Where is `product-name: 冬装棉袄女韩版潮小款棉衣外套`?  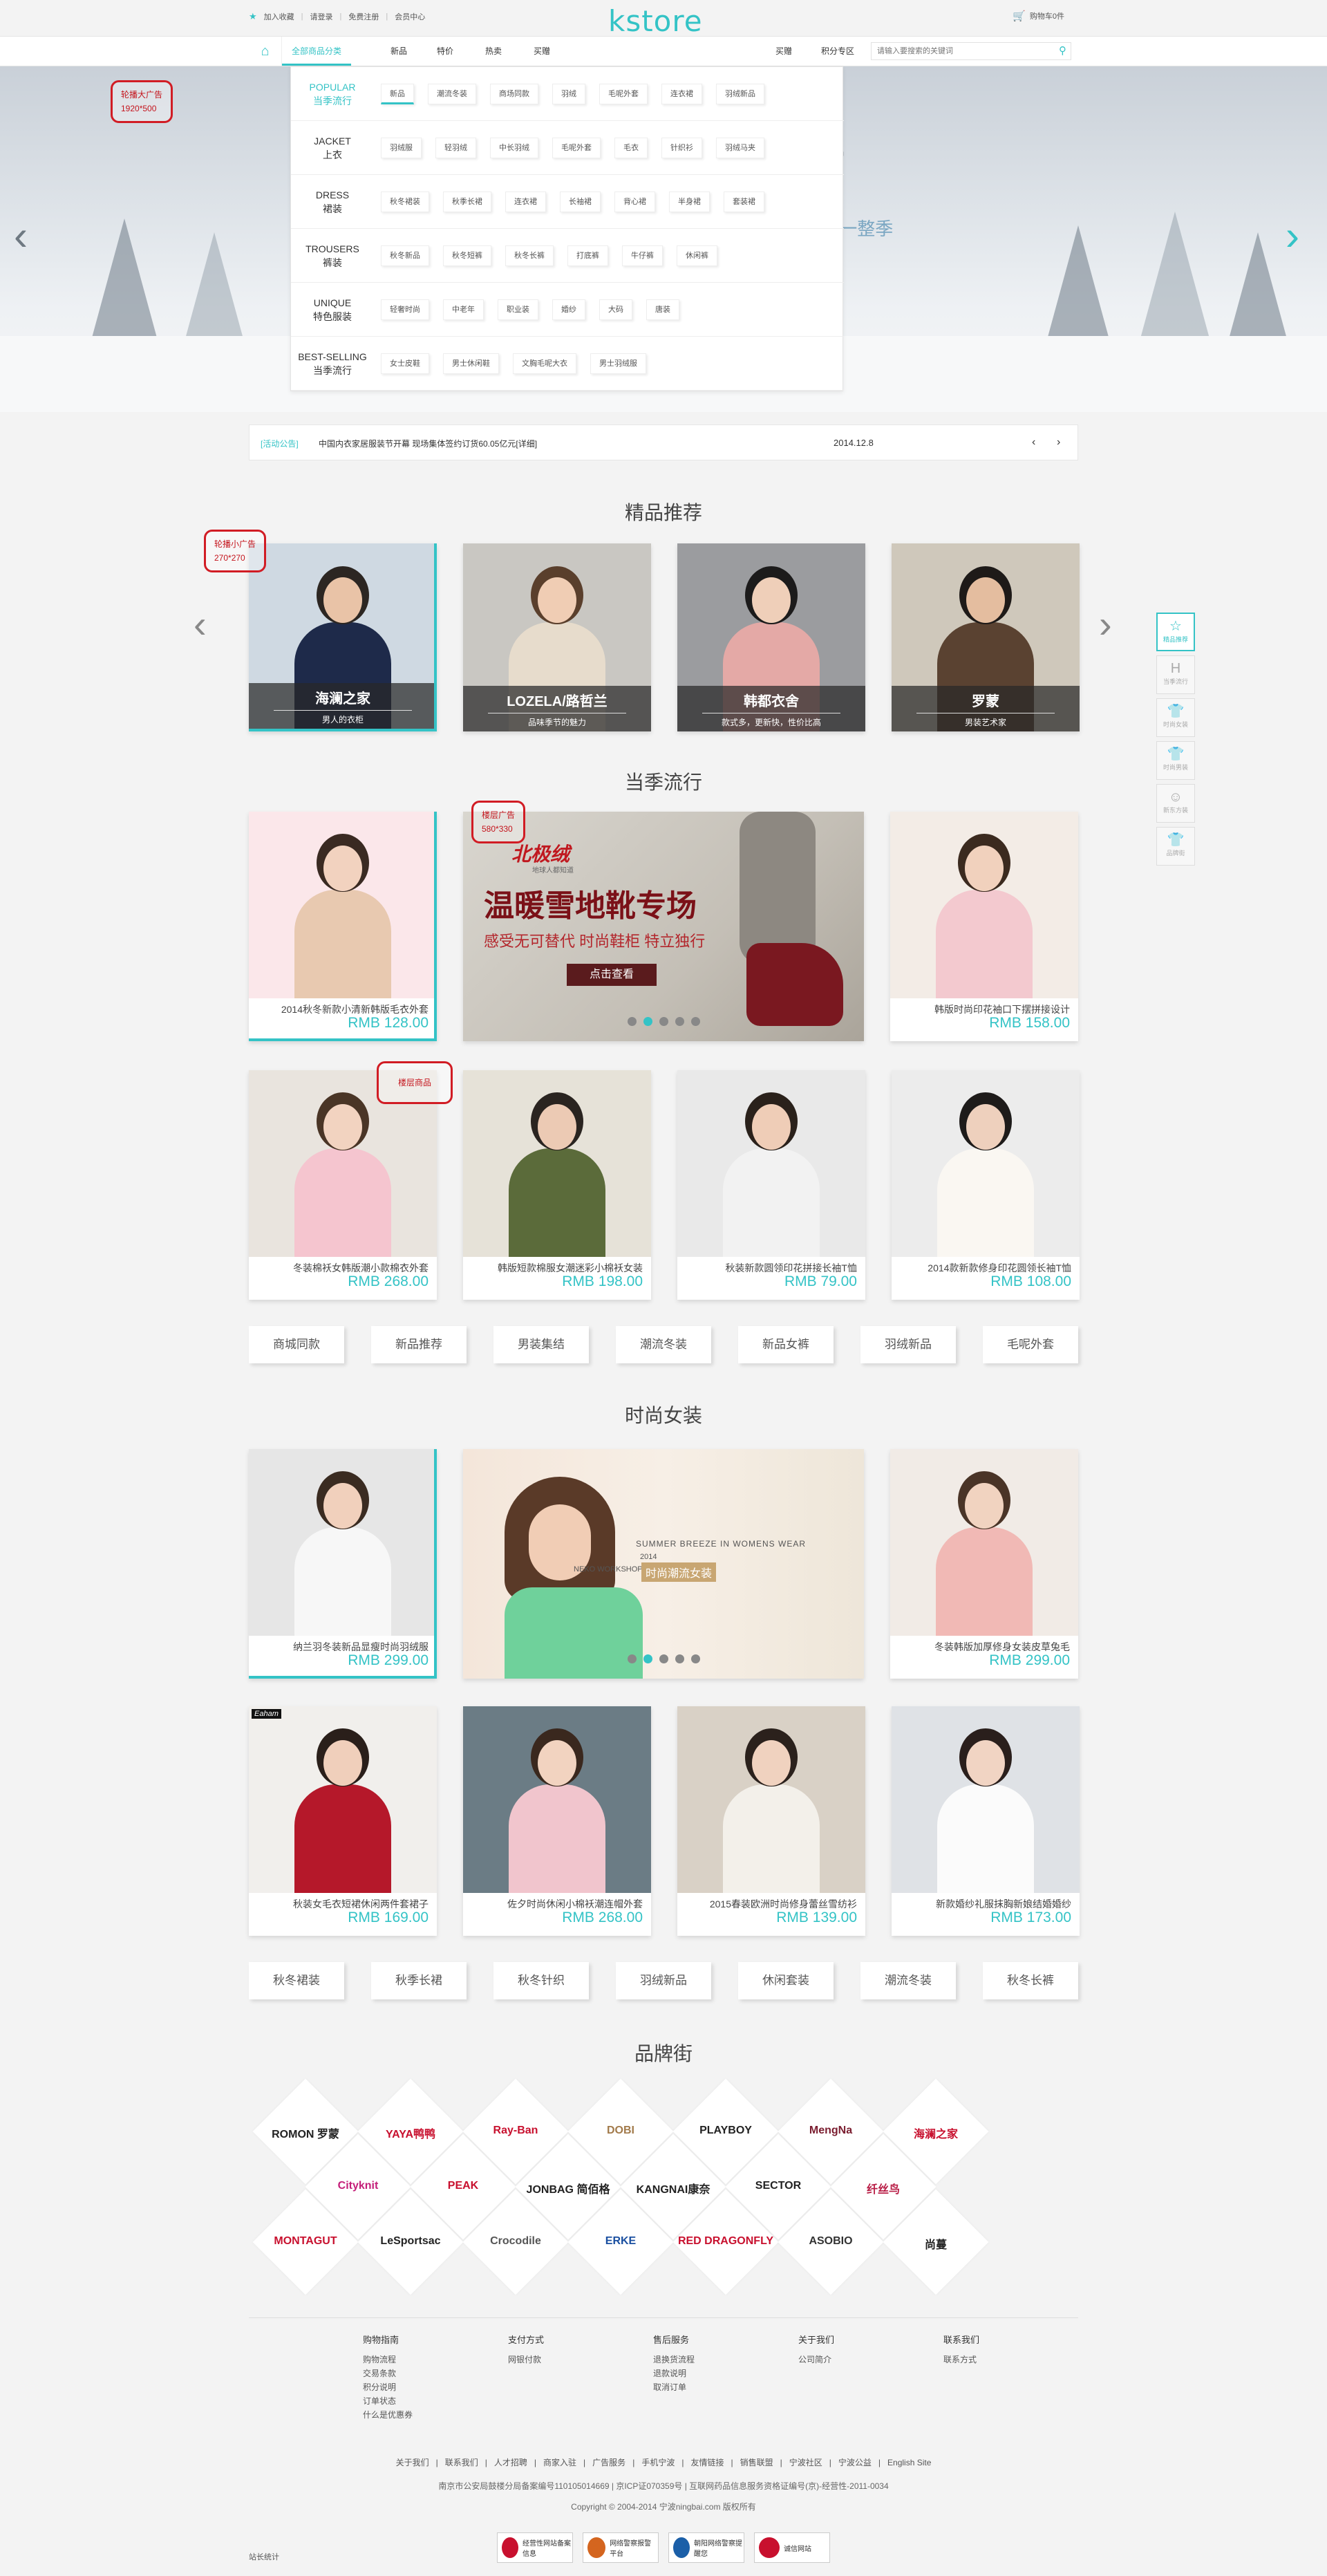
product-name: 冬装棉袄女韩版潮小款棉衣外套 is located at coordinates (343, 1268).